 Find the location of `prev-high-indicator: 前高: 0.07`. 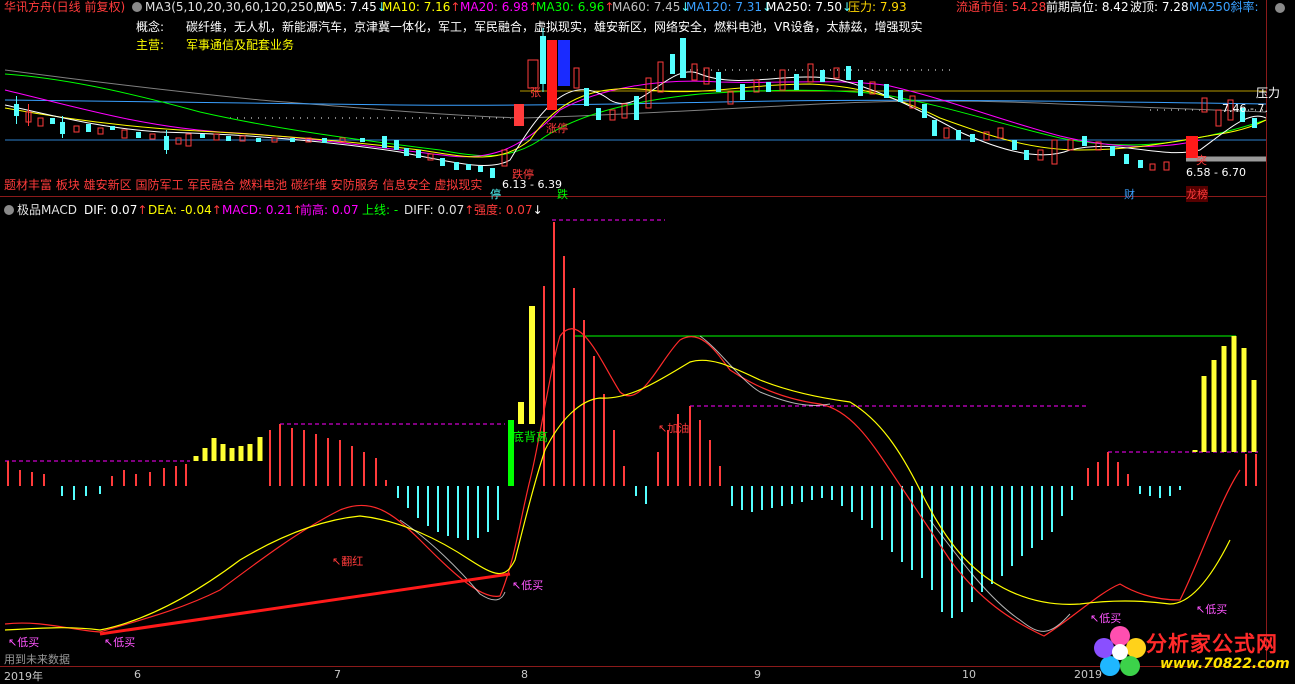

prev-high-indicator: 前高: 0.07 is located at coordinates (329, 210).